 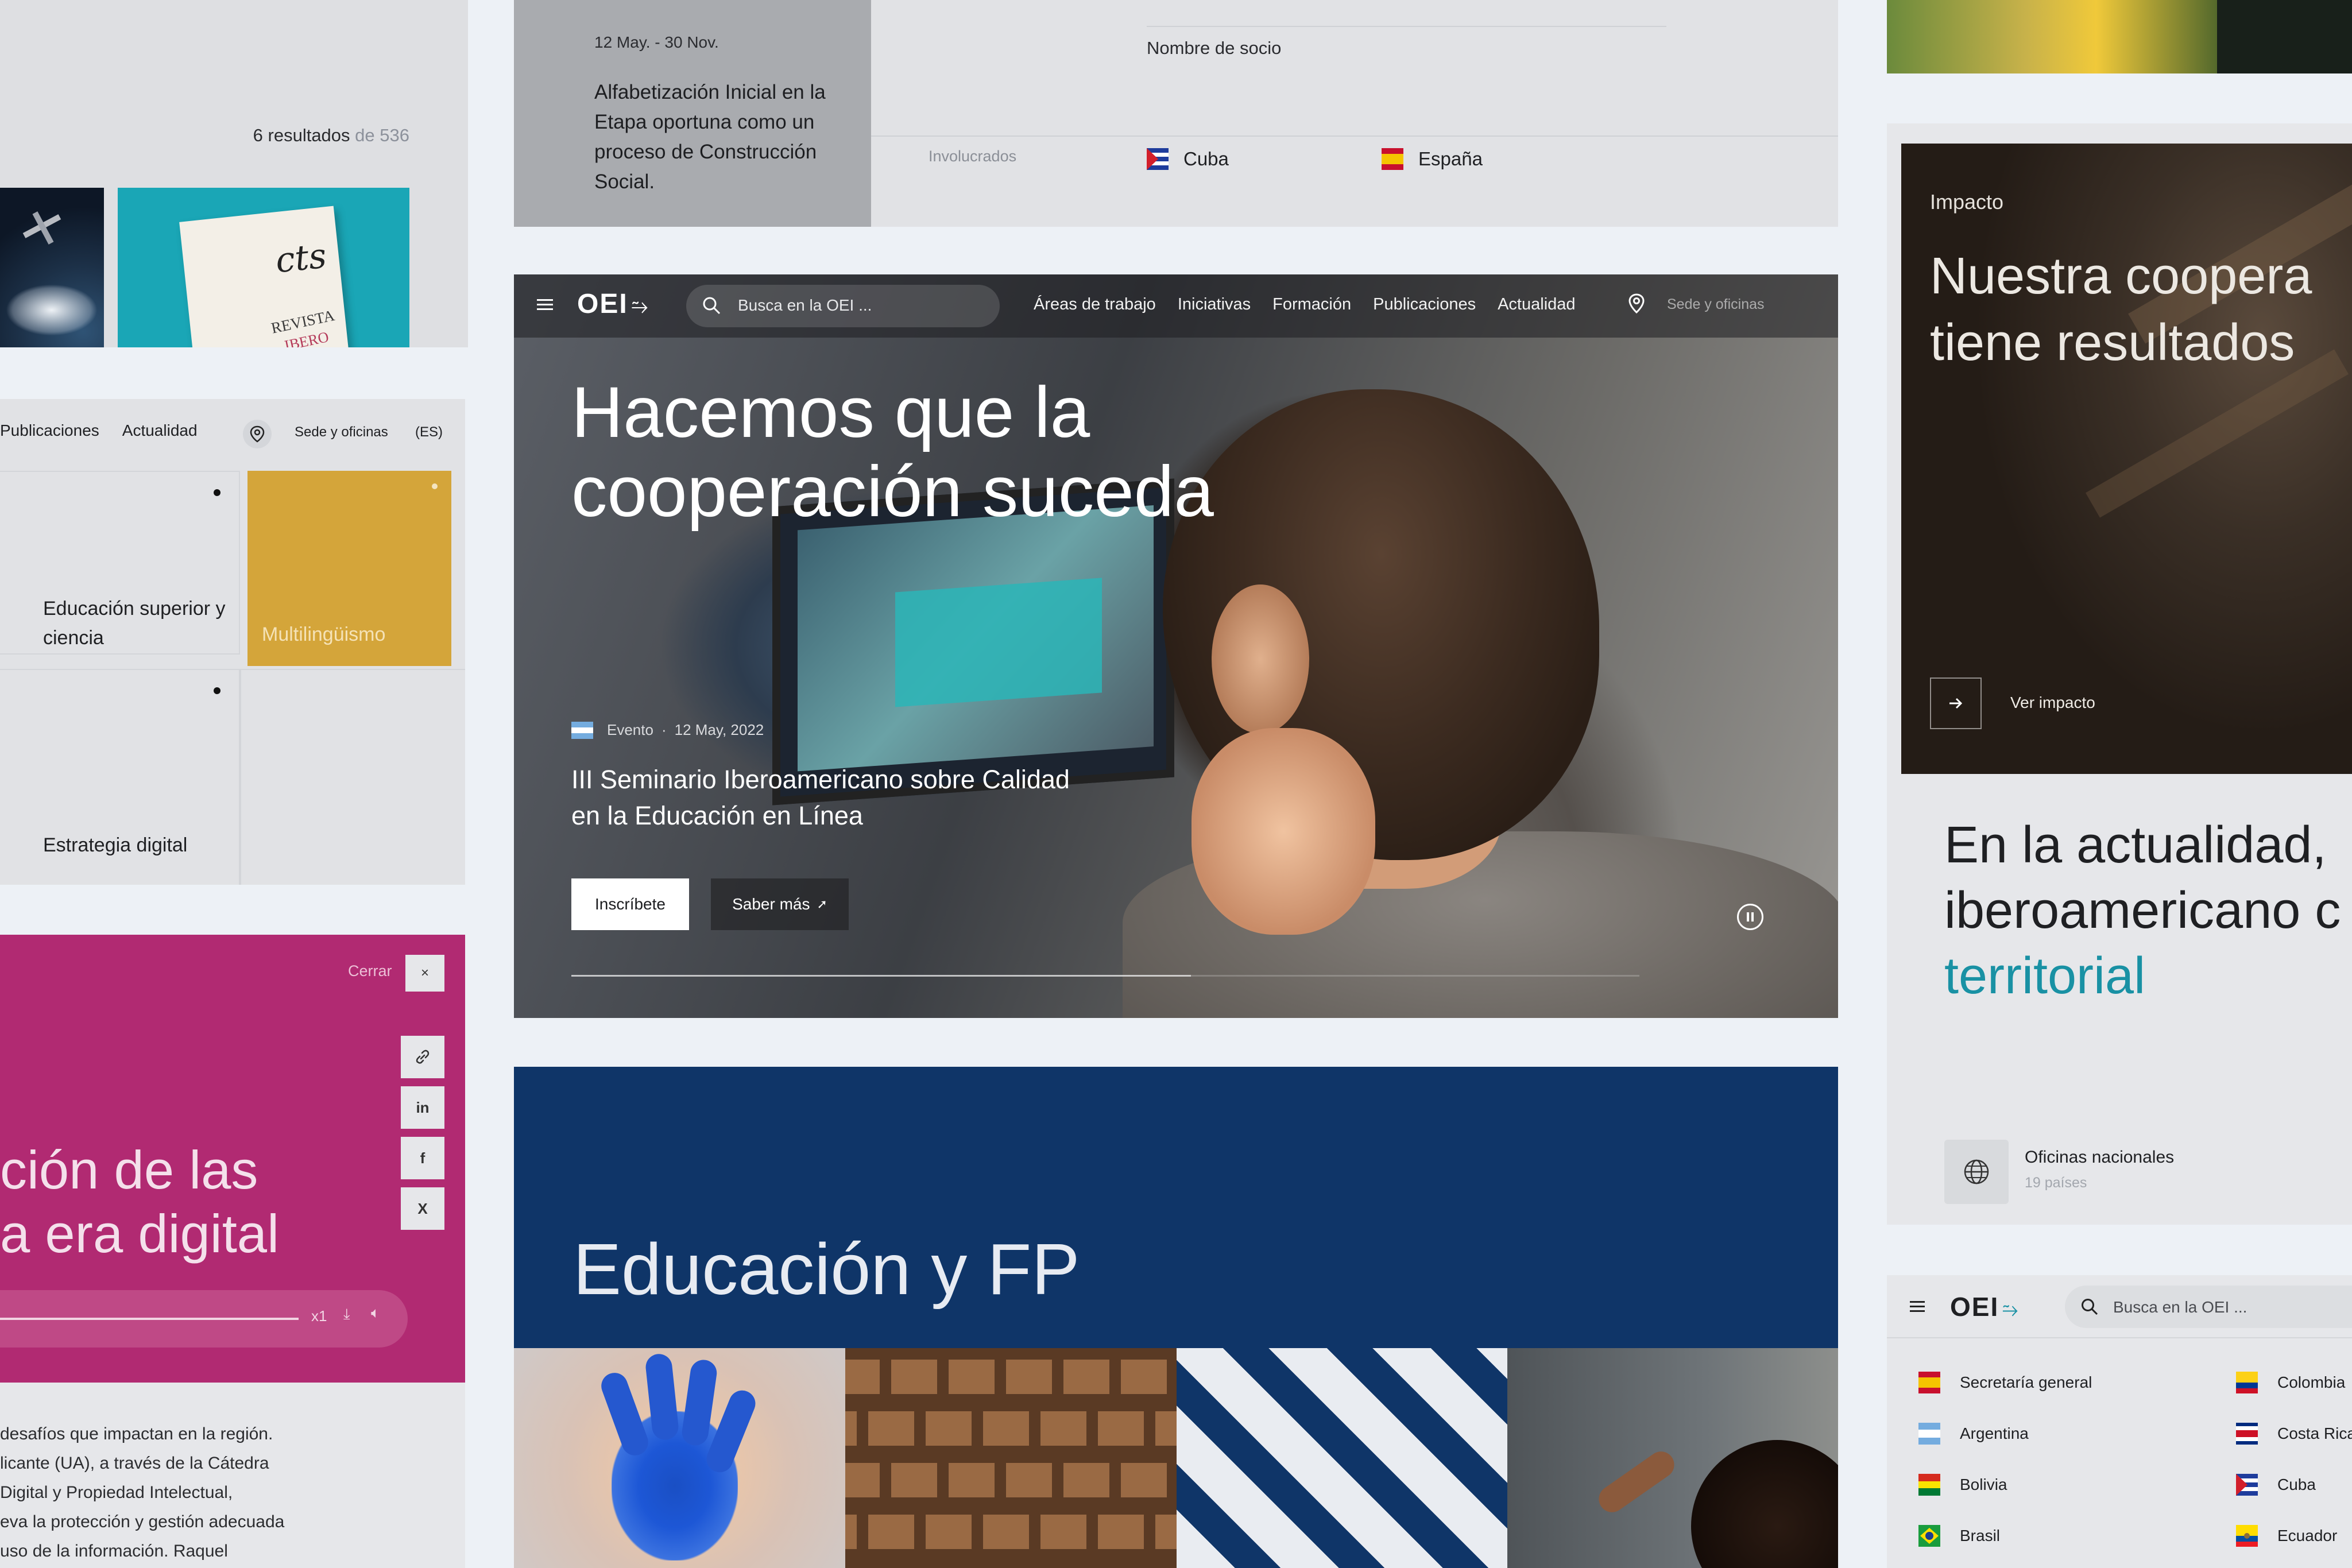 I want to click on arrow-right-icon, so click(x=1956, y=703).